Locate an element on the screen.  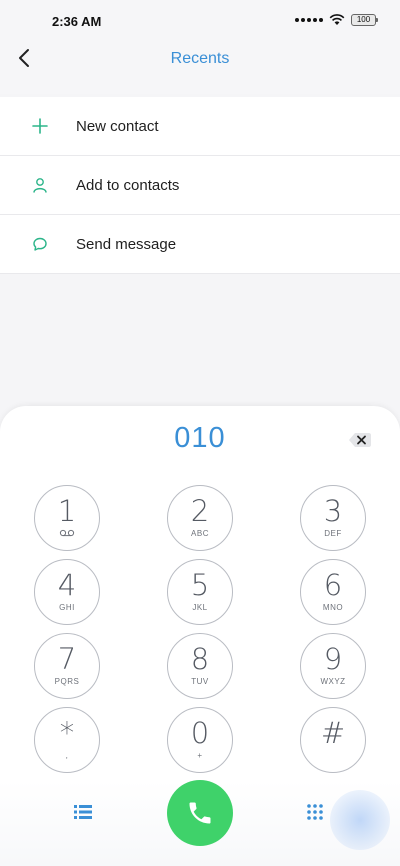
dialpad-toggle-button is located at coordinates (315, 812).